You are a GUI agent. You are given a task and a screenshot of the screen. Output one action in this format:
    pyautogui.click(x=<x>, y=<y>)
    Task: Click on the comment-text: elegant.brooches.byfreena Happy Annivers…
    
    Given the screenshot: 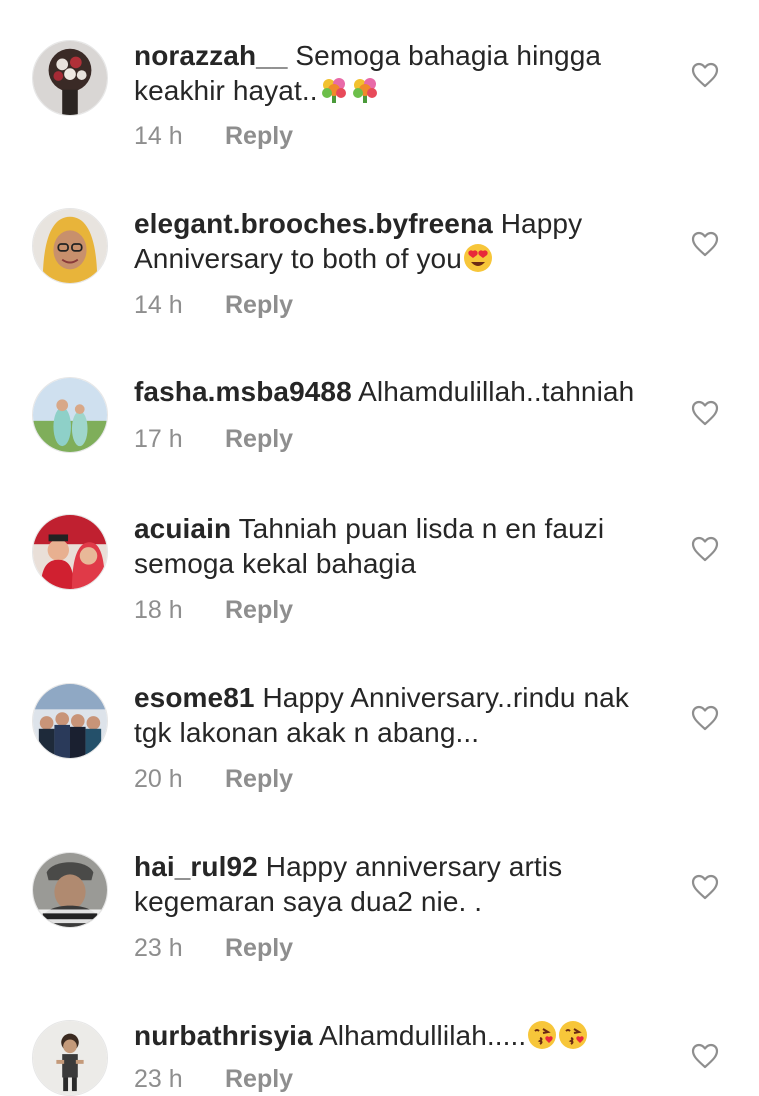 What is the action you would take?
    pyautogui.click(x=404, y=241)
    